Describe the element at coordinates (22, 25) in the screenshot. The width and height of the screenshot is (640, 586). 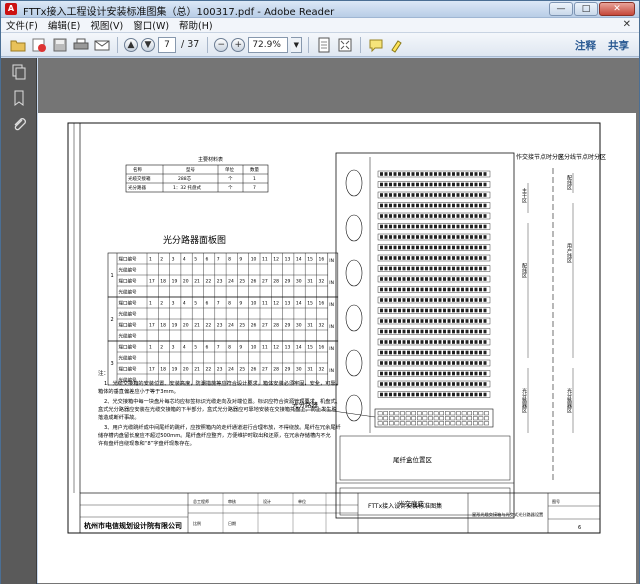
I see `menu-file: 文件(F)` at that location.